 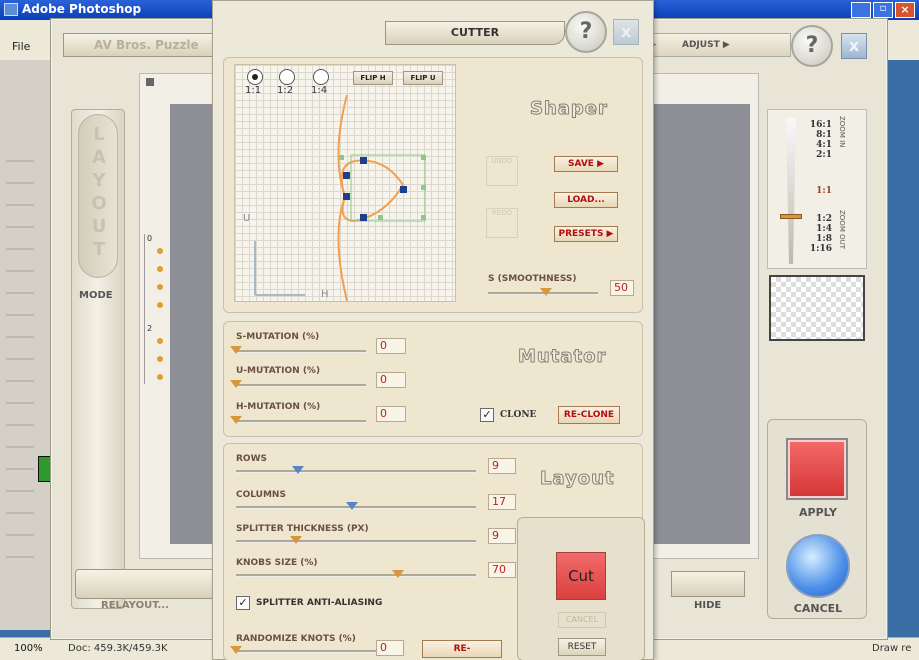 What do you see at coordinates (28, 648) in the screenshot?
I see `zoom-readout: 100%` at bounding box center [28, 648].